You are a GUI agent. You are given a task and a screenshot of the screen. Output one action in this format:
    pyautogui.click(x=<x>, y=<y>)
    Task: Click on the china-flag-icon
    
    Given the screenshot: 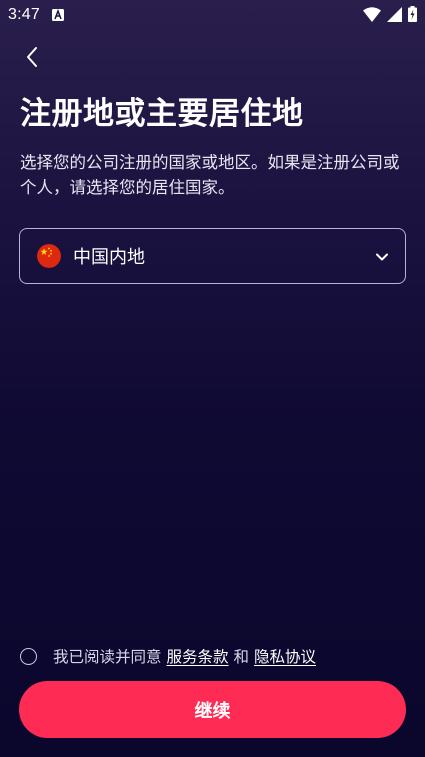 What is the action you would take?
    pyautogui.click(x=49, y=256)
    